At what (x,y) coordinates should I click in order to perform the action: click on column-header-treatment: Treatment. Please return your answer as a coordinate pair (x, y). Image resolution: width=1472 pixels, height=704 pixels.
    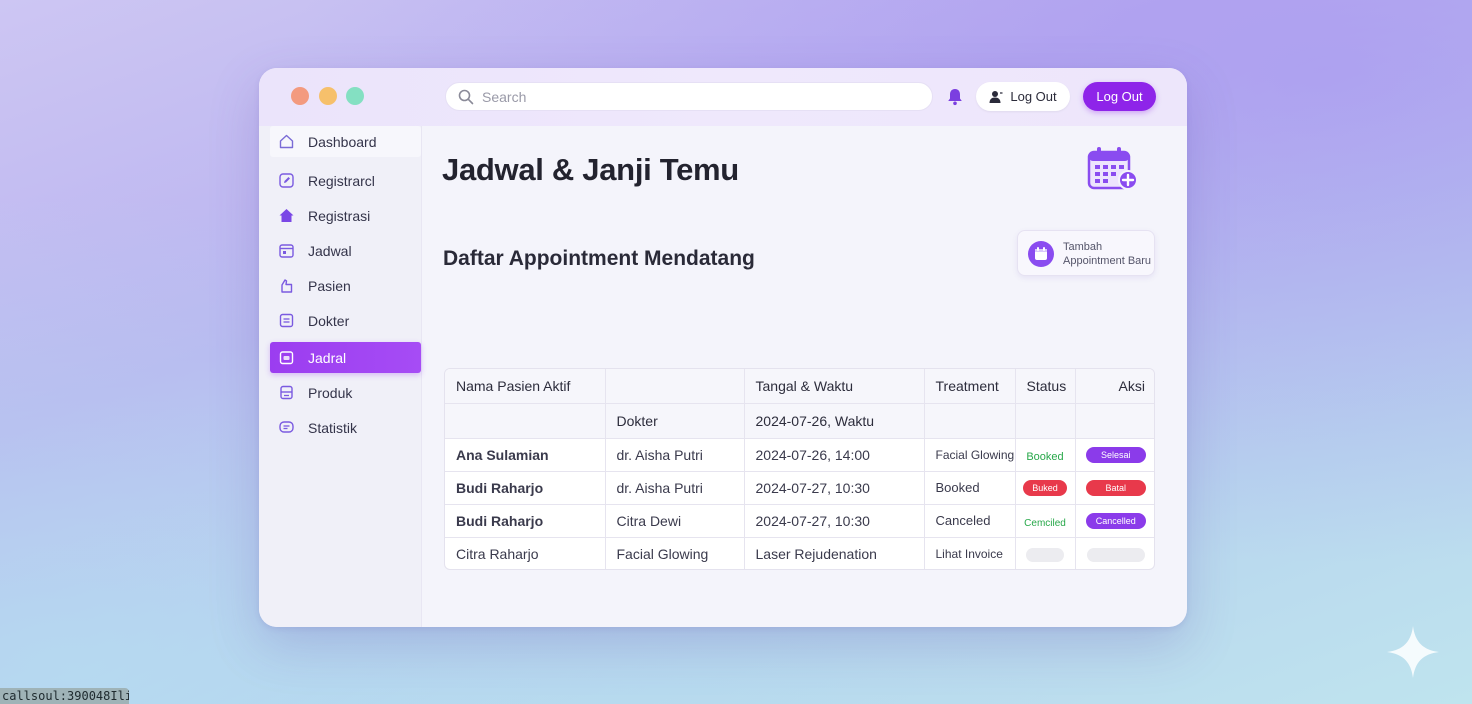
    Looking at the image, I should click on (970, 386).